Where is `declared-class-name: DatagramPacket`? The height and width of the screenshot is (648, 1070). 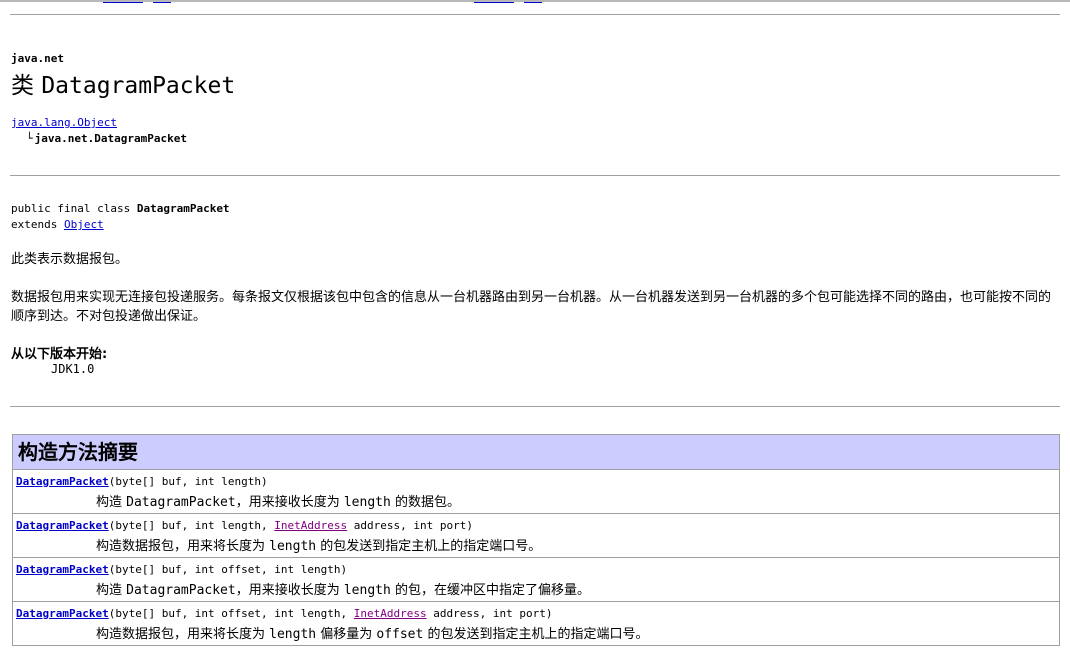 declared-class-name: DatagramPacket is located at coordinates (183, 208).